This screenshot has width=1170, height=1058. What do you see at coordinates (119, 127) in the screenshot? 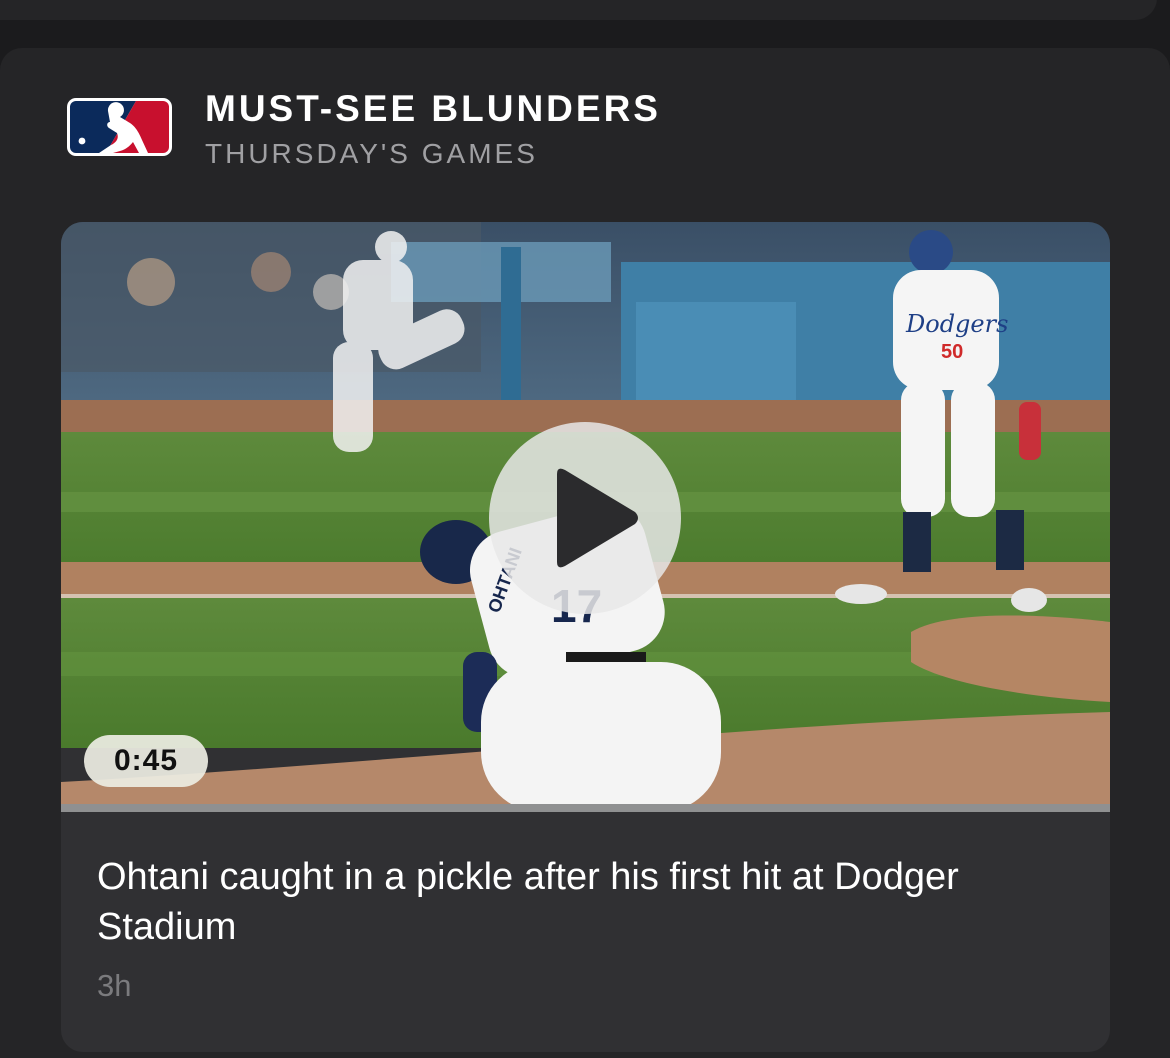
I see `mlb-logo-icon` at bounding box center [119, 127].